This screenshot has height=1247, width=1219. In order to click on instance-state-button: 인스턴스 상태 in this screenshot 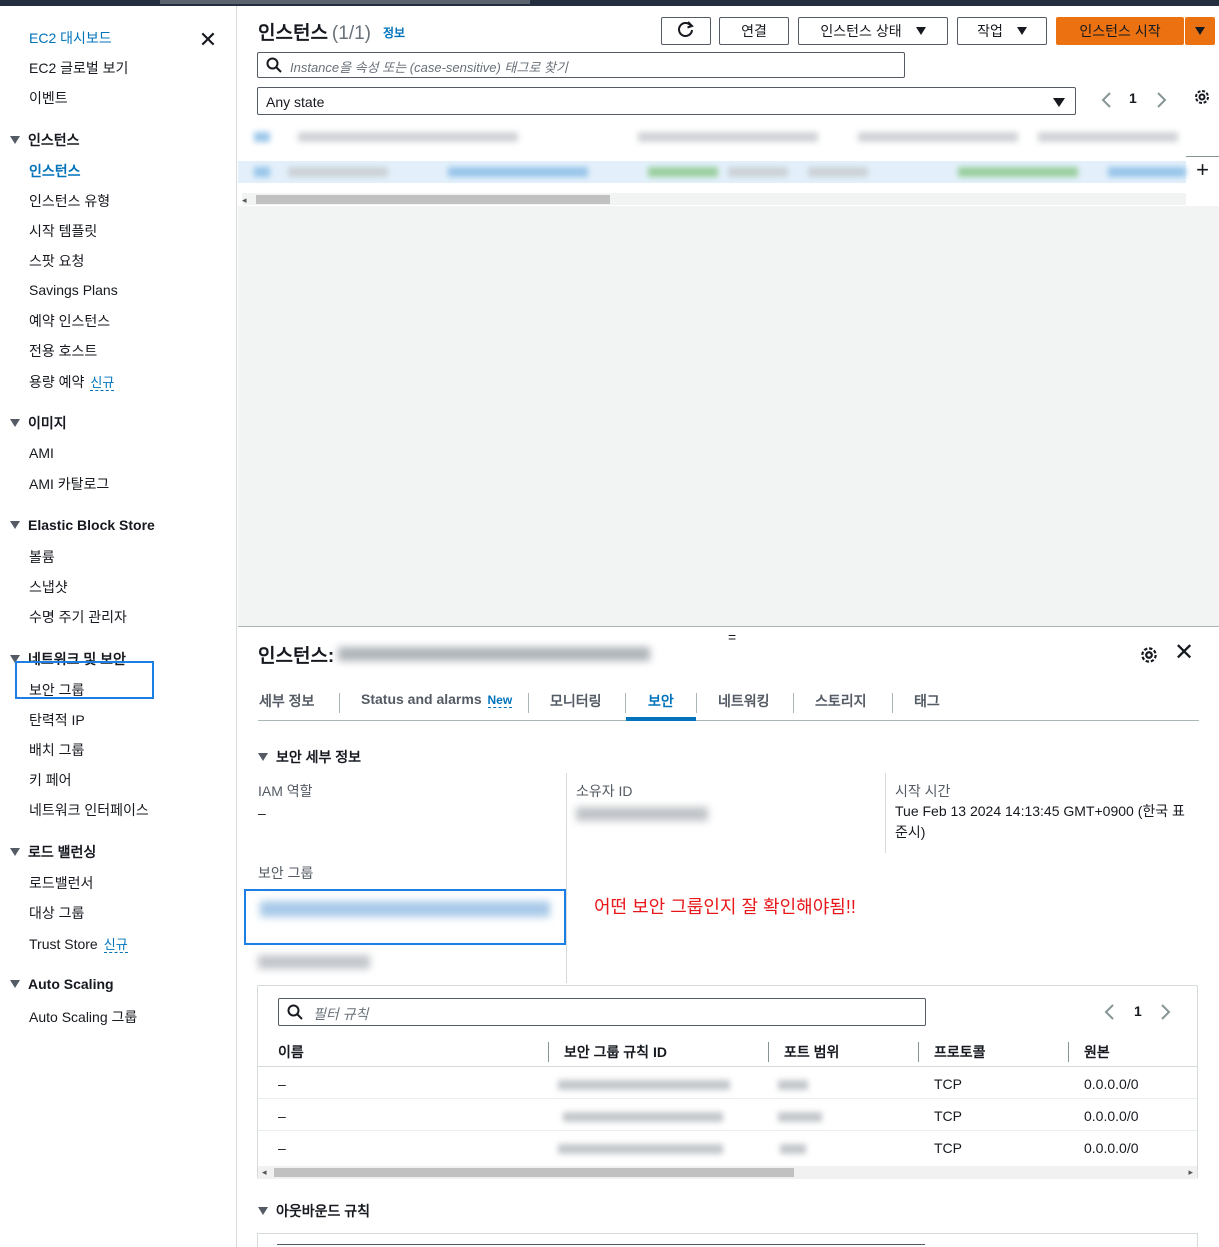, I will do `click(873, 31)`.